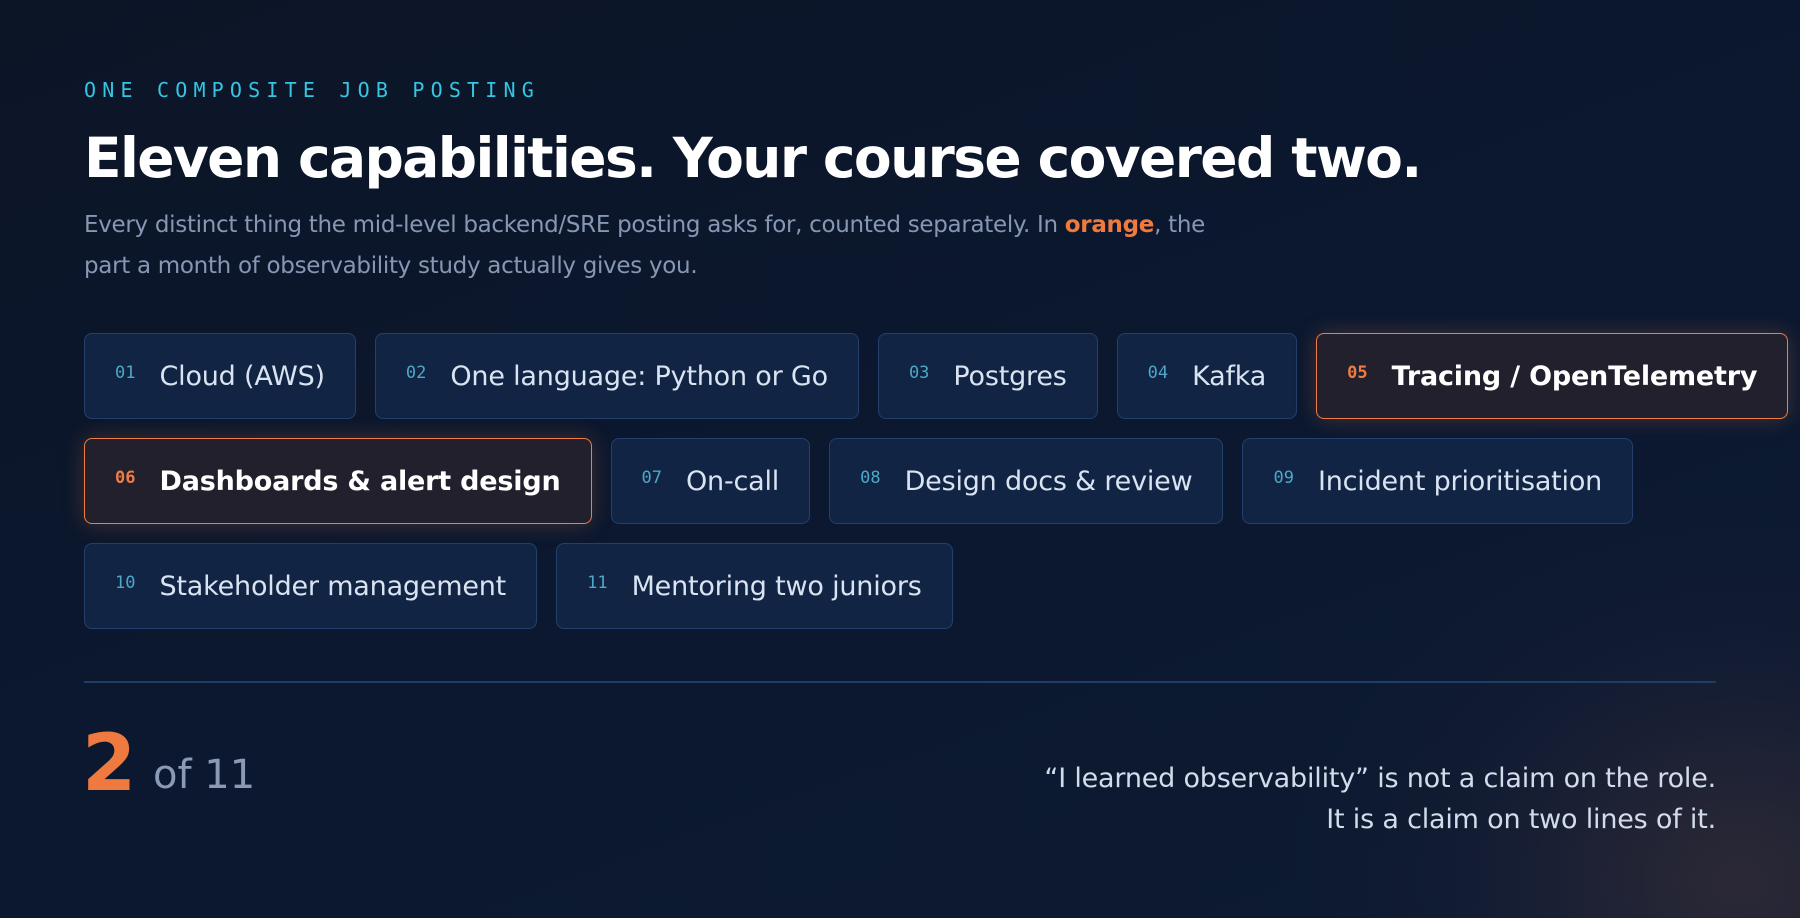 Image resolution: width=1800 pixels, height=918 pixels. I want to click on capability-chip: 11 Mentoring two juniors, so click(754, 586).